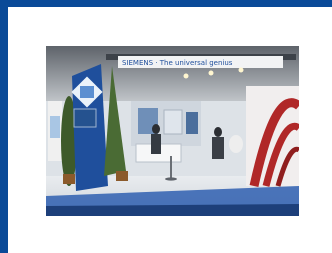 The image size is (332, 253). Describe the element at coordinates (236, 144) in the screenshot. I see `visitor-seated` at that location.